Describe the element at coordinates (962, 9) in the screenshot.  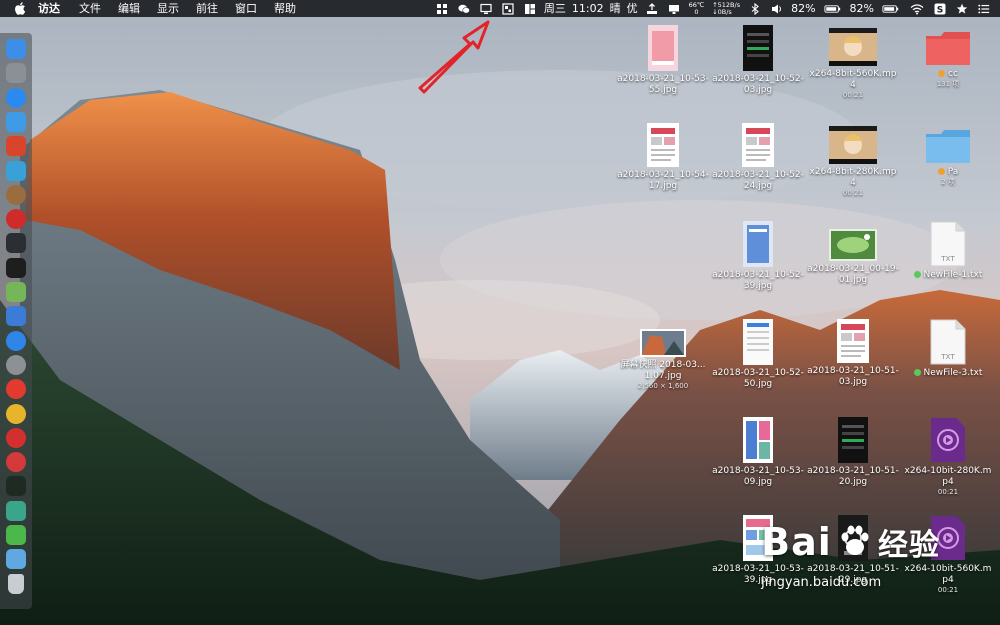
I see `star-icon` at that location.